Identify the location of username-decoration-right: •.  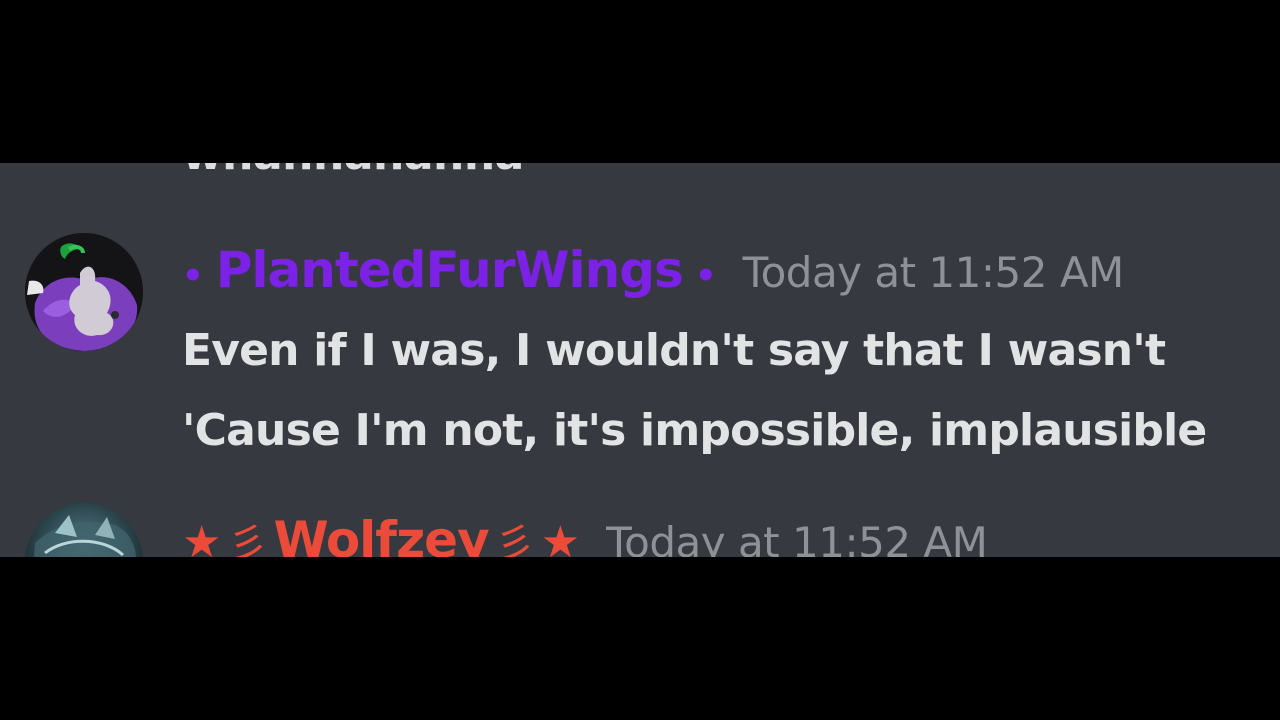
(705, 276).